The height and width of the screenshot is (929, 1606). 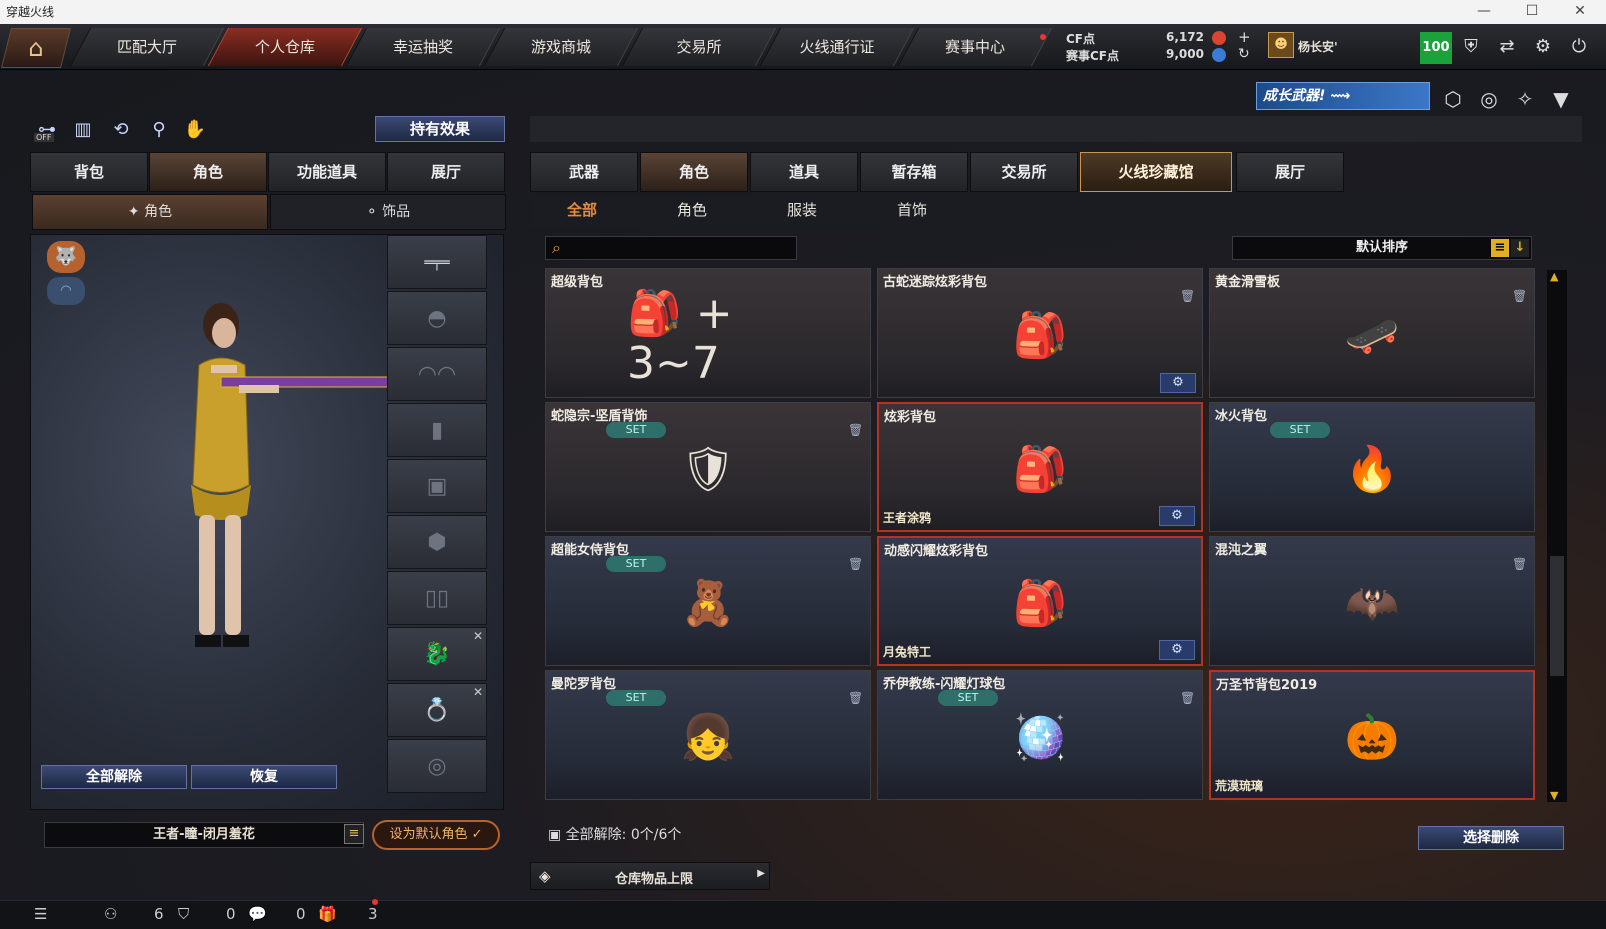 I want to click on rotate-icon: ⟲, so click(x=121, y=130).